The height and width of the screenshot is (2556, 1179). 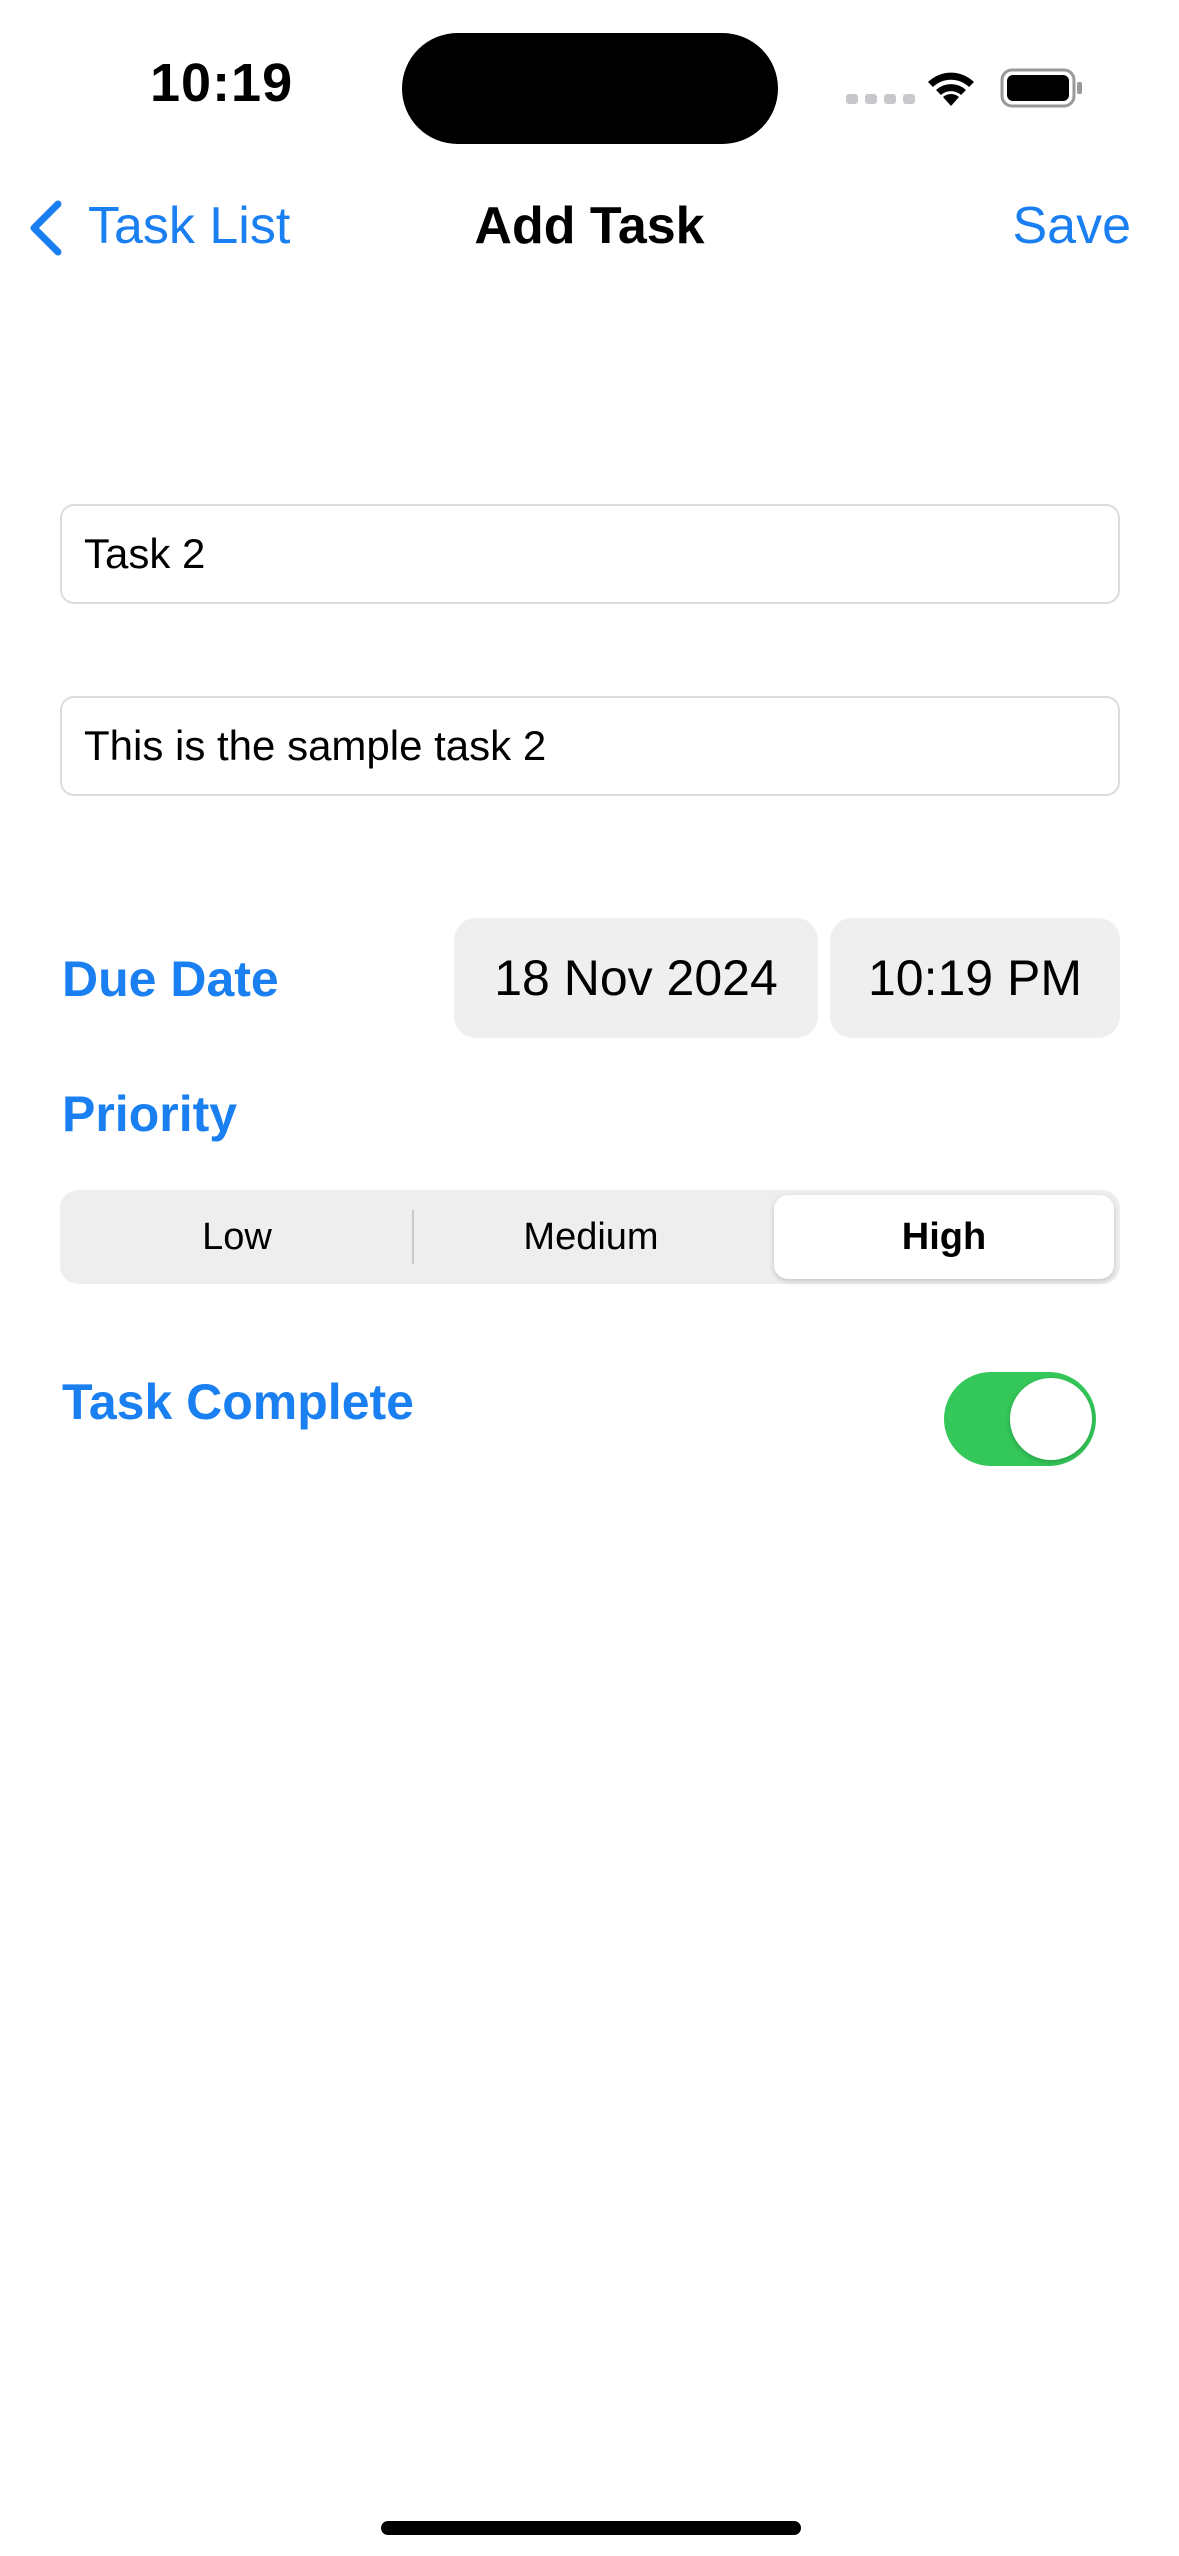 I want to click on wifi-icon, so click(x=951, y=89).